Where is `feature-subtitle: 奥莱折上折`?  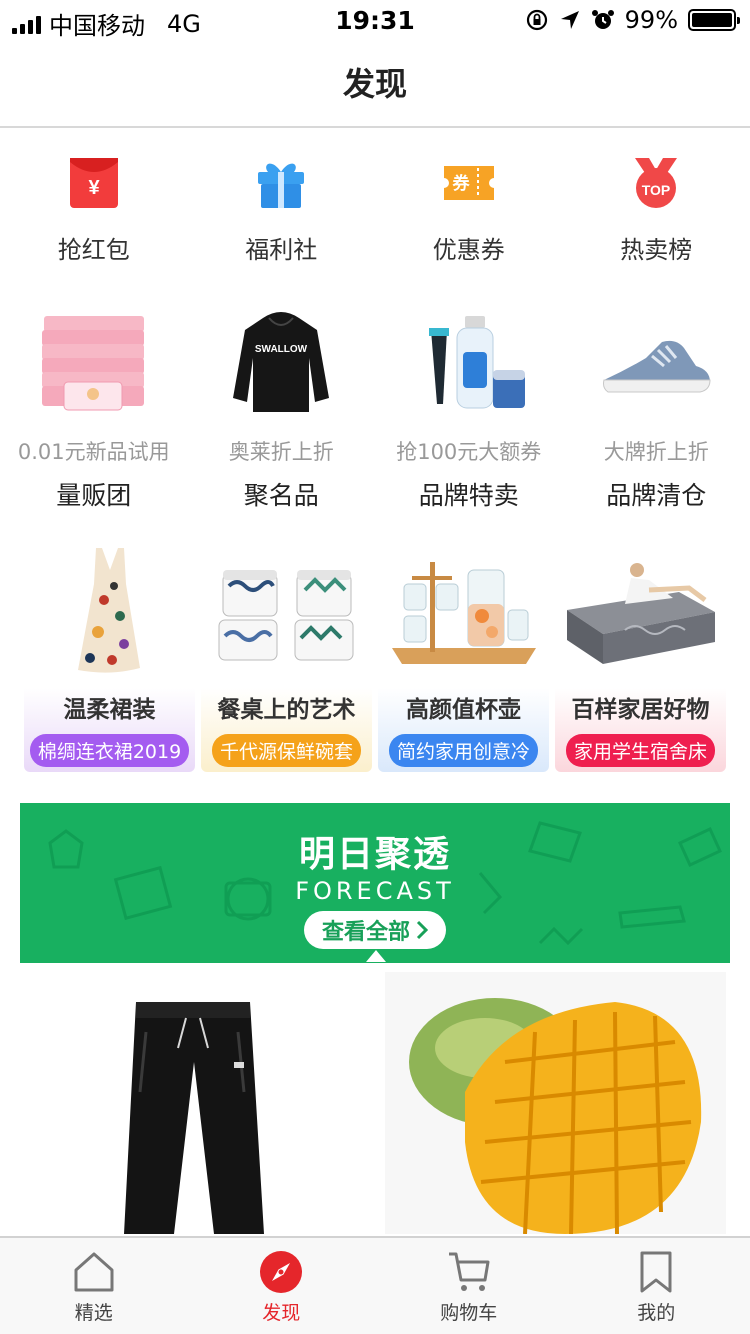
feature-subtitle: 奥莱折上折 is located at coordinates (281, 452).